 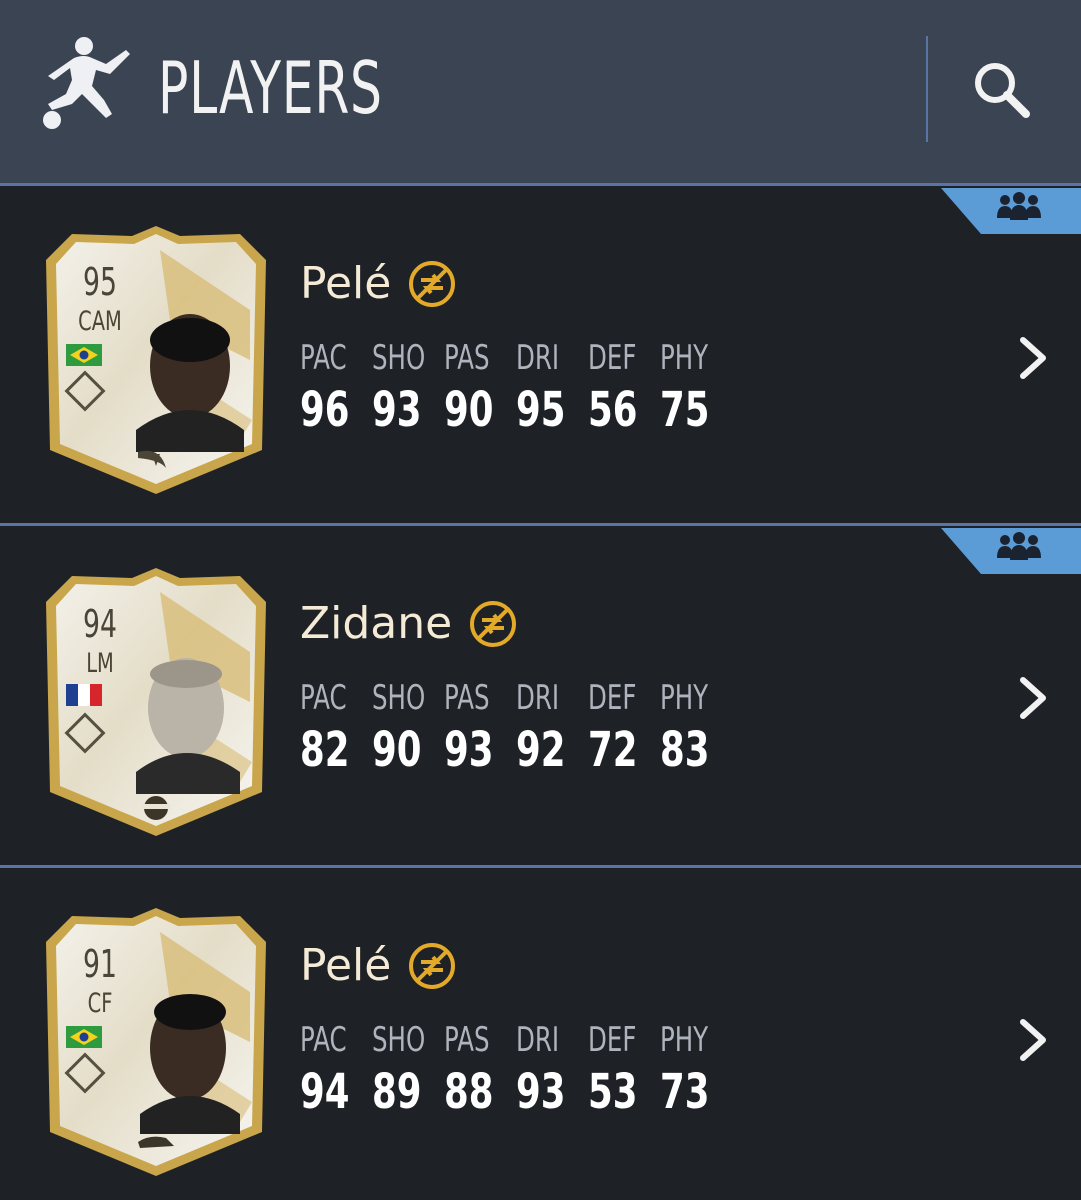 What do you see at coordinates (100, 624) in the screenshot?
I see `card-rating: 94` at bounding box center [100, 624].